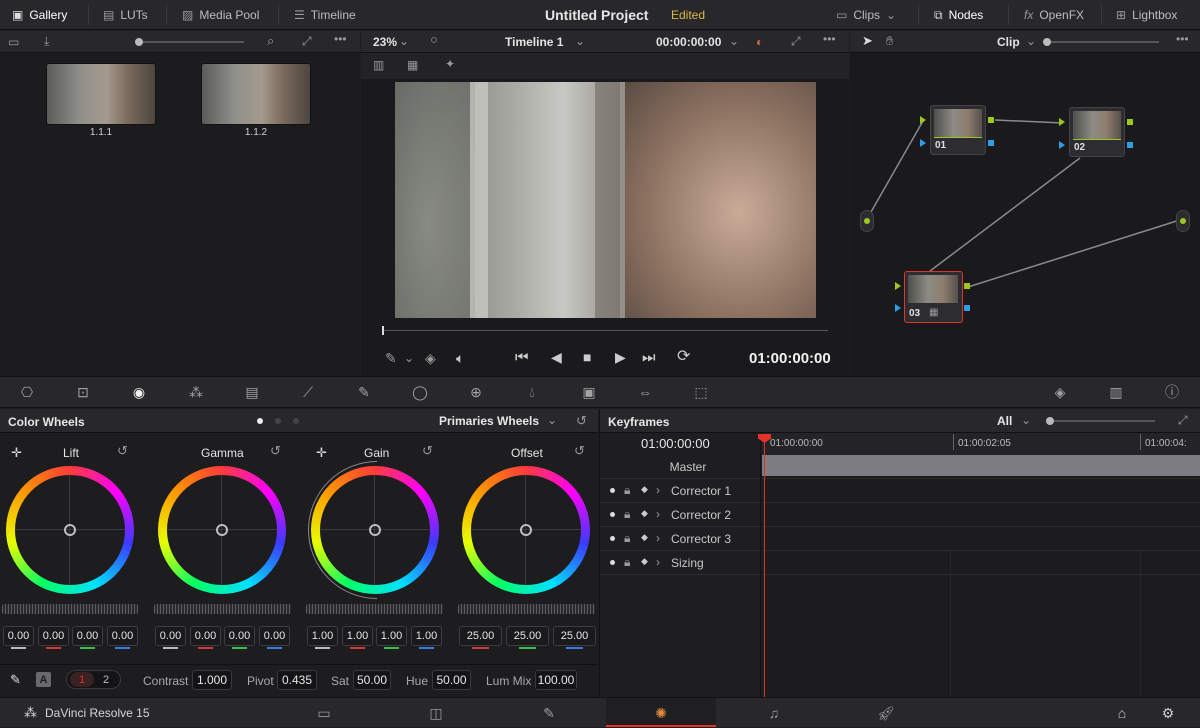 The width and height of the screenshot is (1200, 728). I want to click on camera-raw-icon: ⎔, so click(27, 392).